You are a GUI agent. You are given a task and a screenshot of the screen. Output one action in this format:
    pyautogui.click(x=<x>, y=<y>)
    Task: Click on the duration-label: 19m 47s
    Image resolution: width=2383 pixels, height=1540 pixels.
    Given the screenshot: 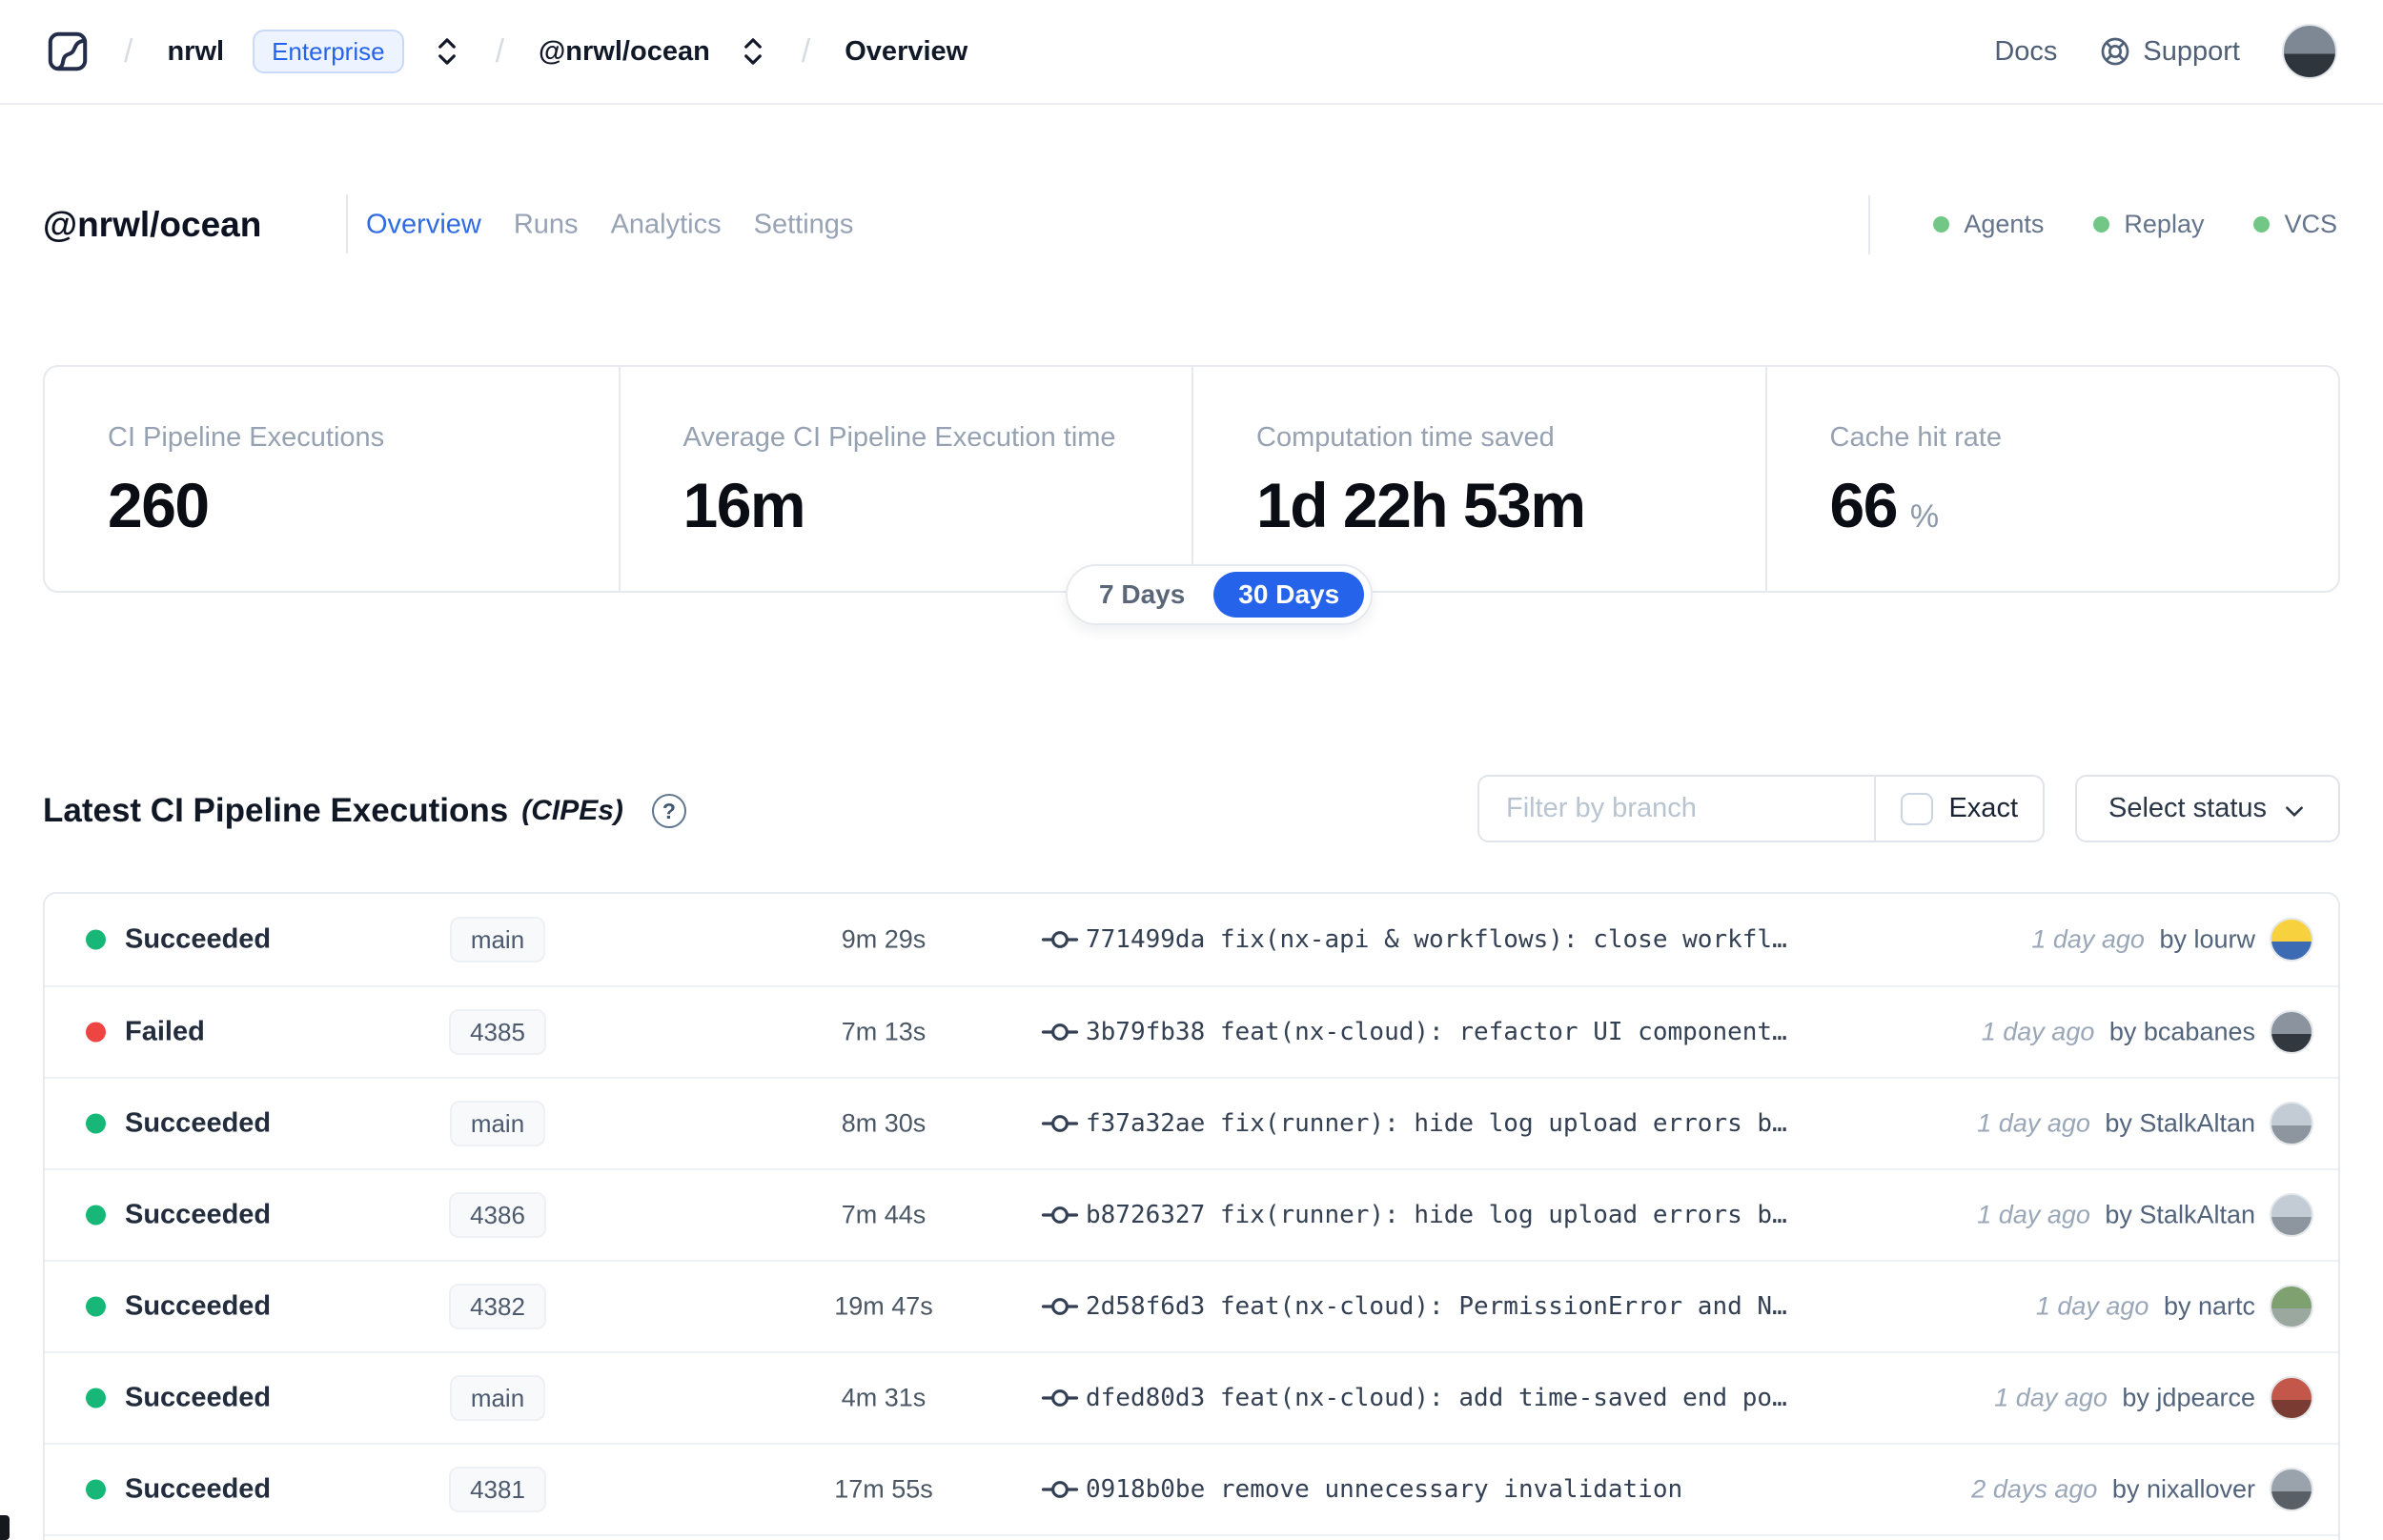 What is the action you would take?
    pyautogui.click(x=884, y=1306)
    